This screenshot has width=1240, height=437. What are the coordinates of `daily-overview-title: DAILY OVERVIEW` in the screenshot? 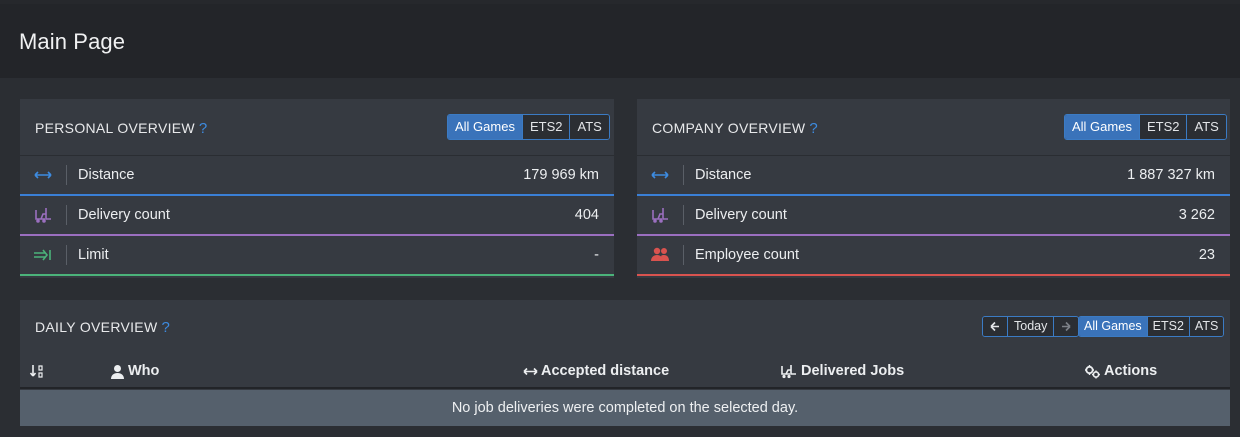 It's located at (96, 327).